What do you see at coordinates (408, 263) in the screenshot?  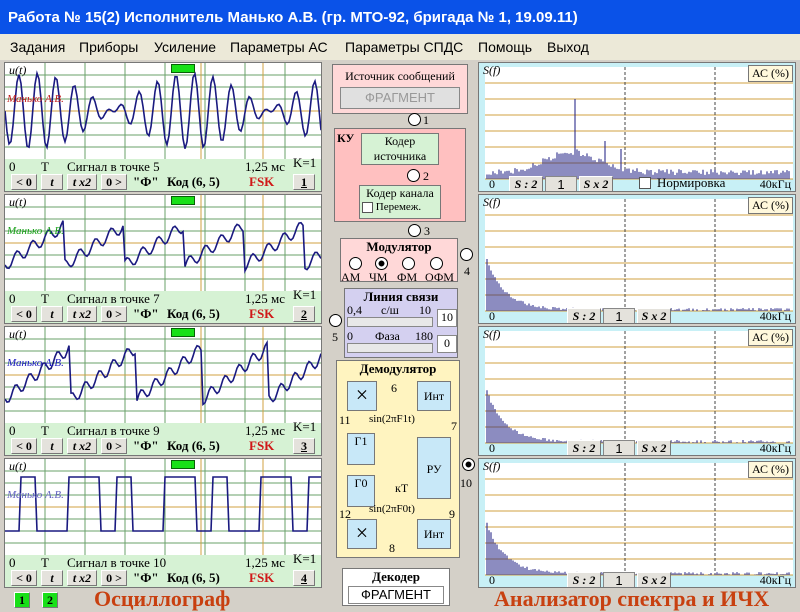 I see `pm-radio` at bounding box center [408, 263].